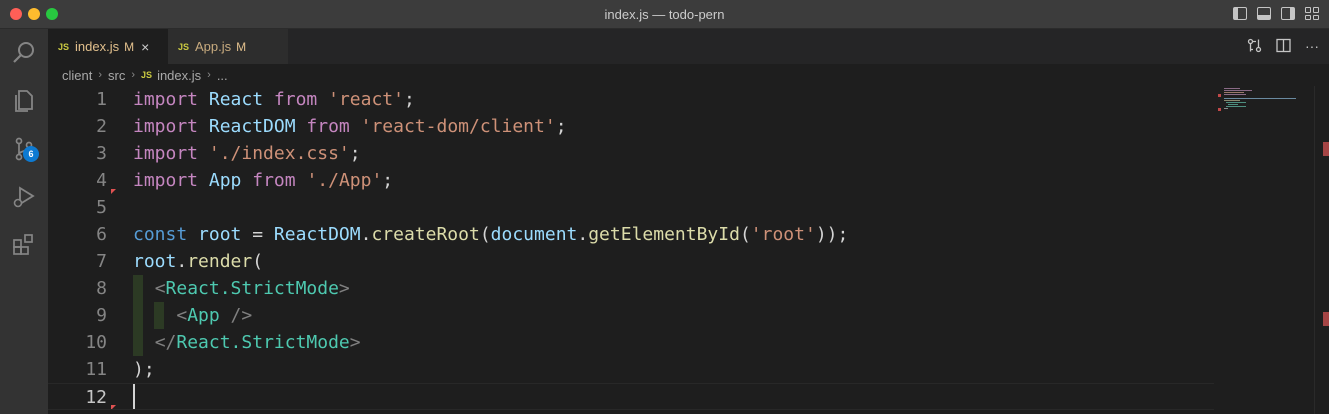  Describe the element at coordinates (24, 197) in the screenshot. I see `run-debug-icon` at that location.